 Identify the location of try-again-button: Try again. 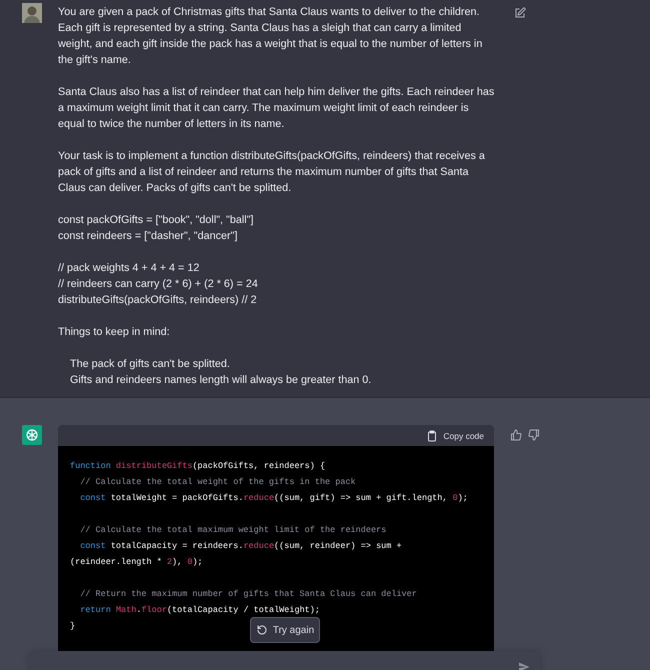
(285, 630).